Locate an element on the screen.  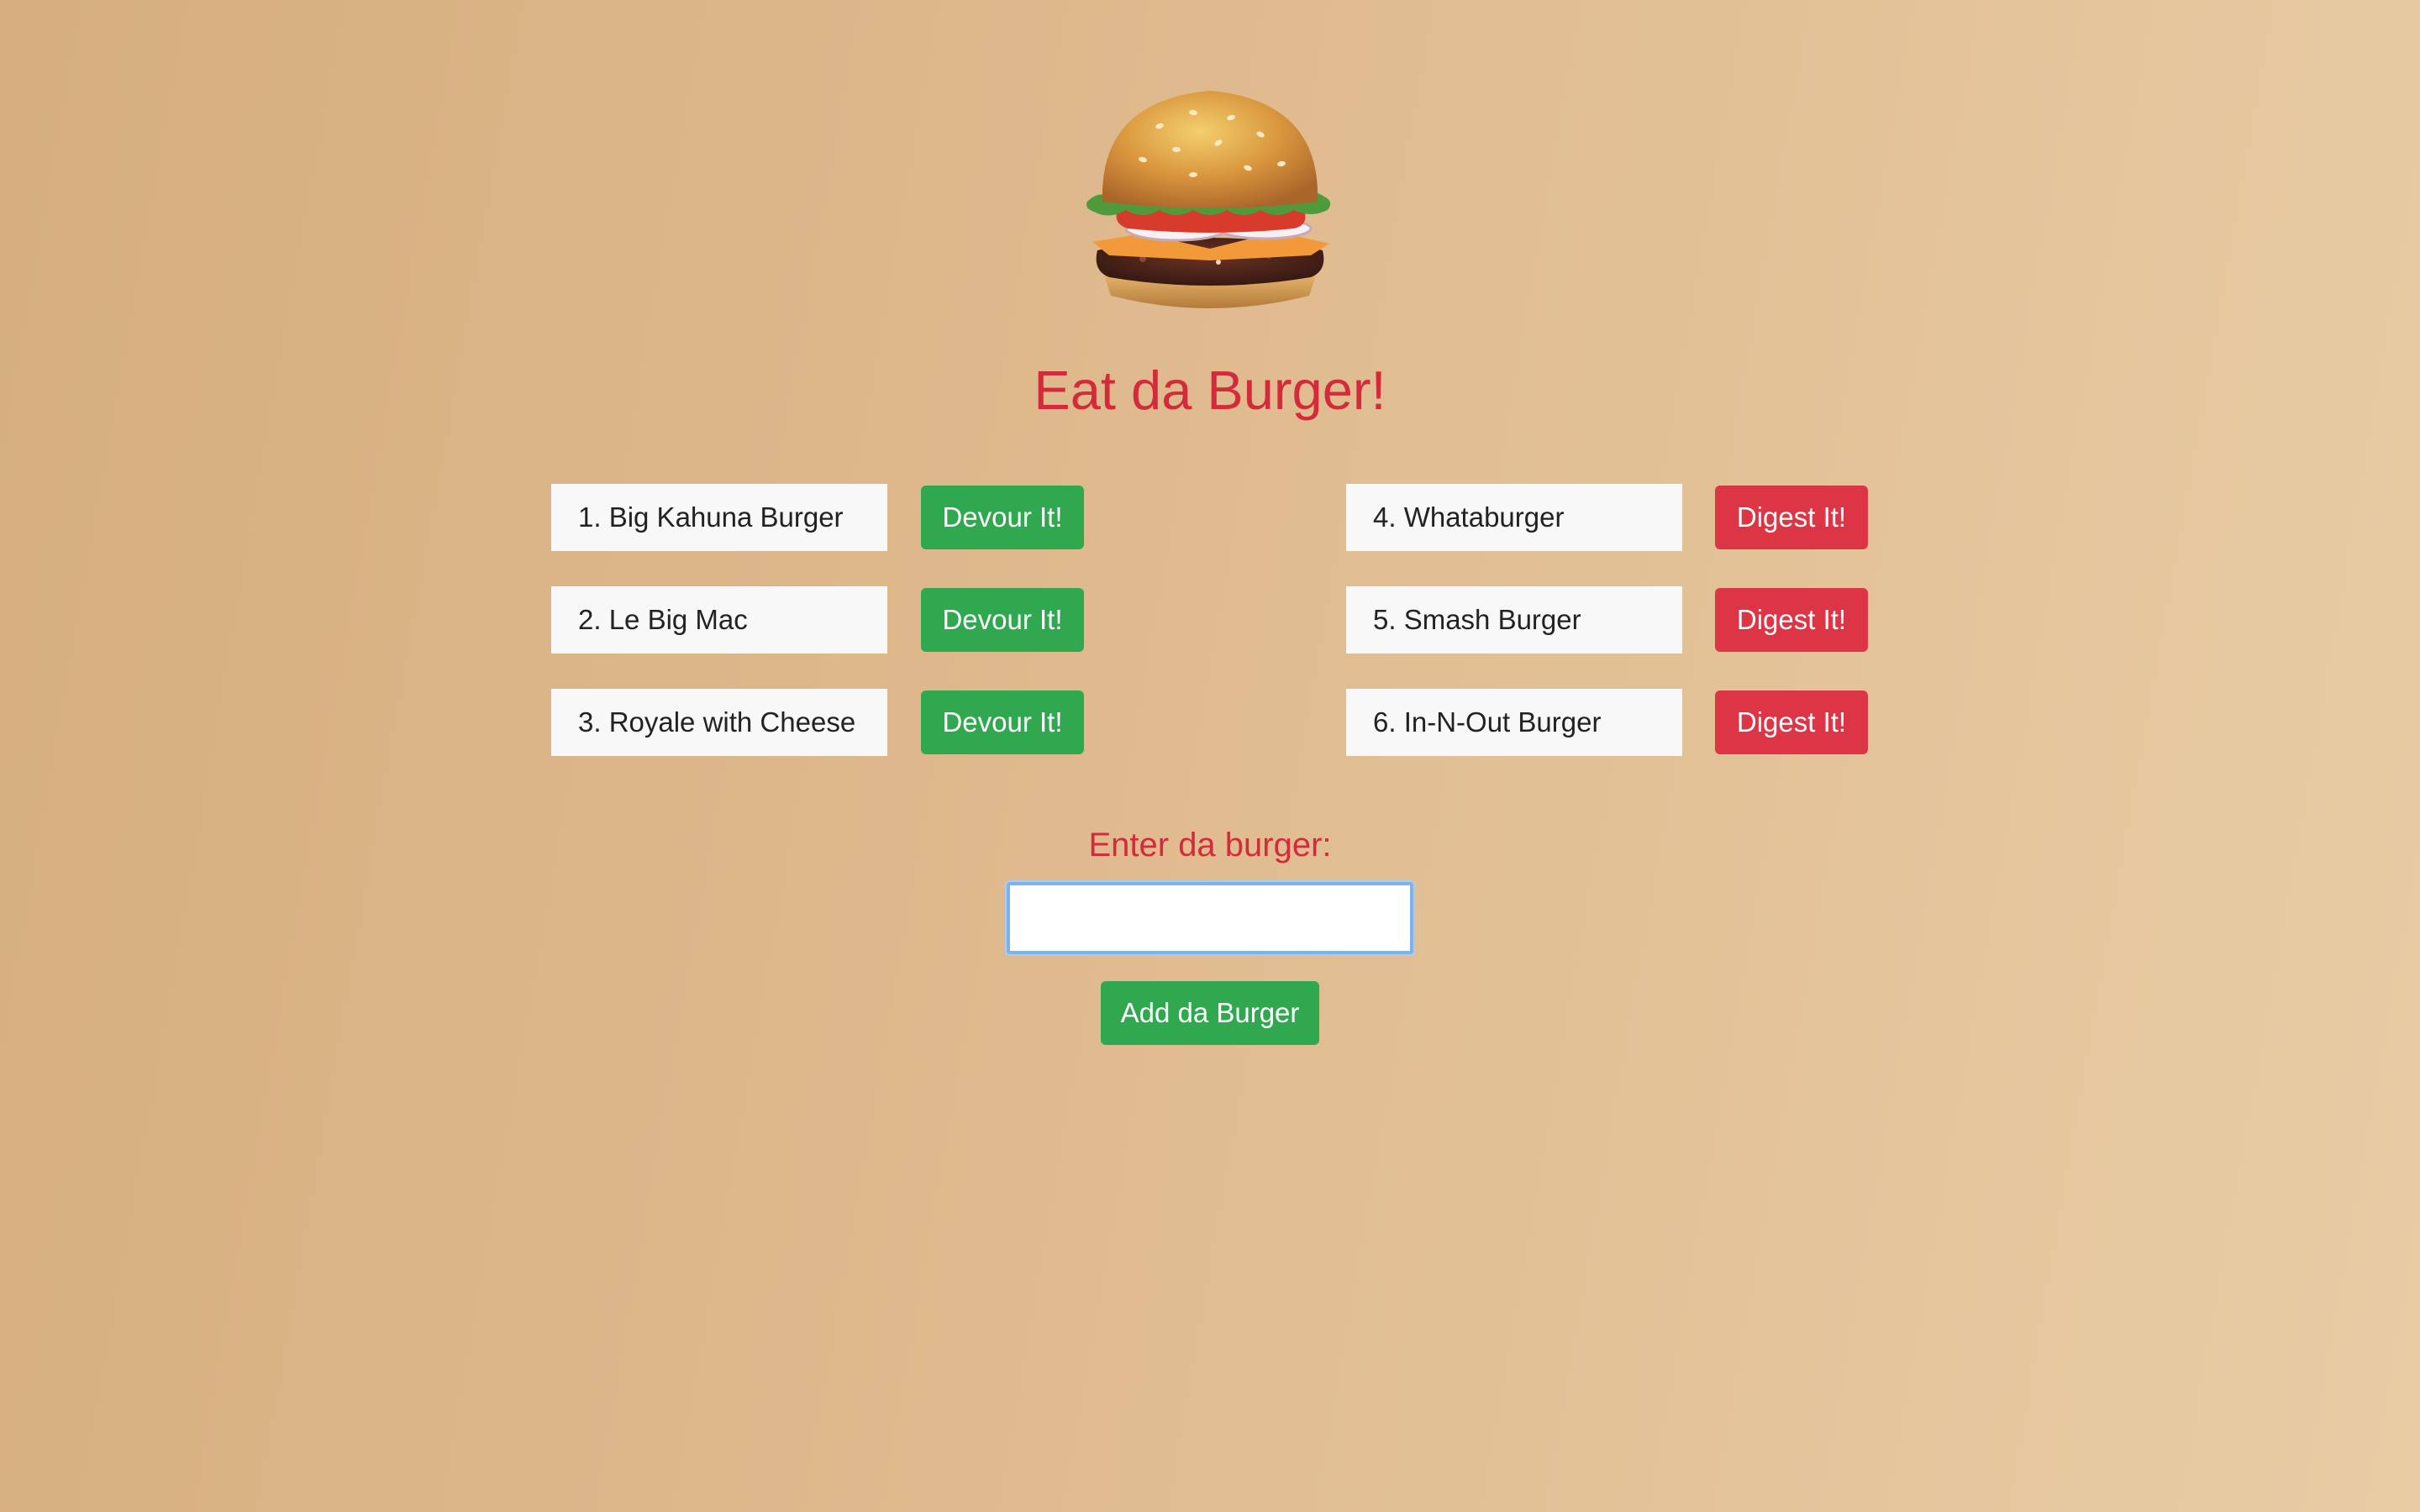
add-burger-button: Add da Burger is located at coordinates (1210, 1013).